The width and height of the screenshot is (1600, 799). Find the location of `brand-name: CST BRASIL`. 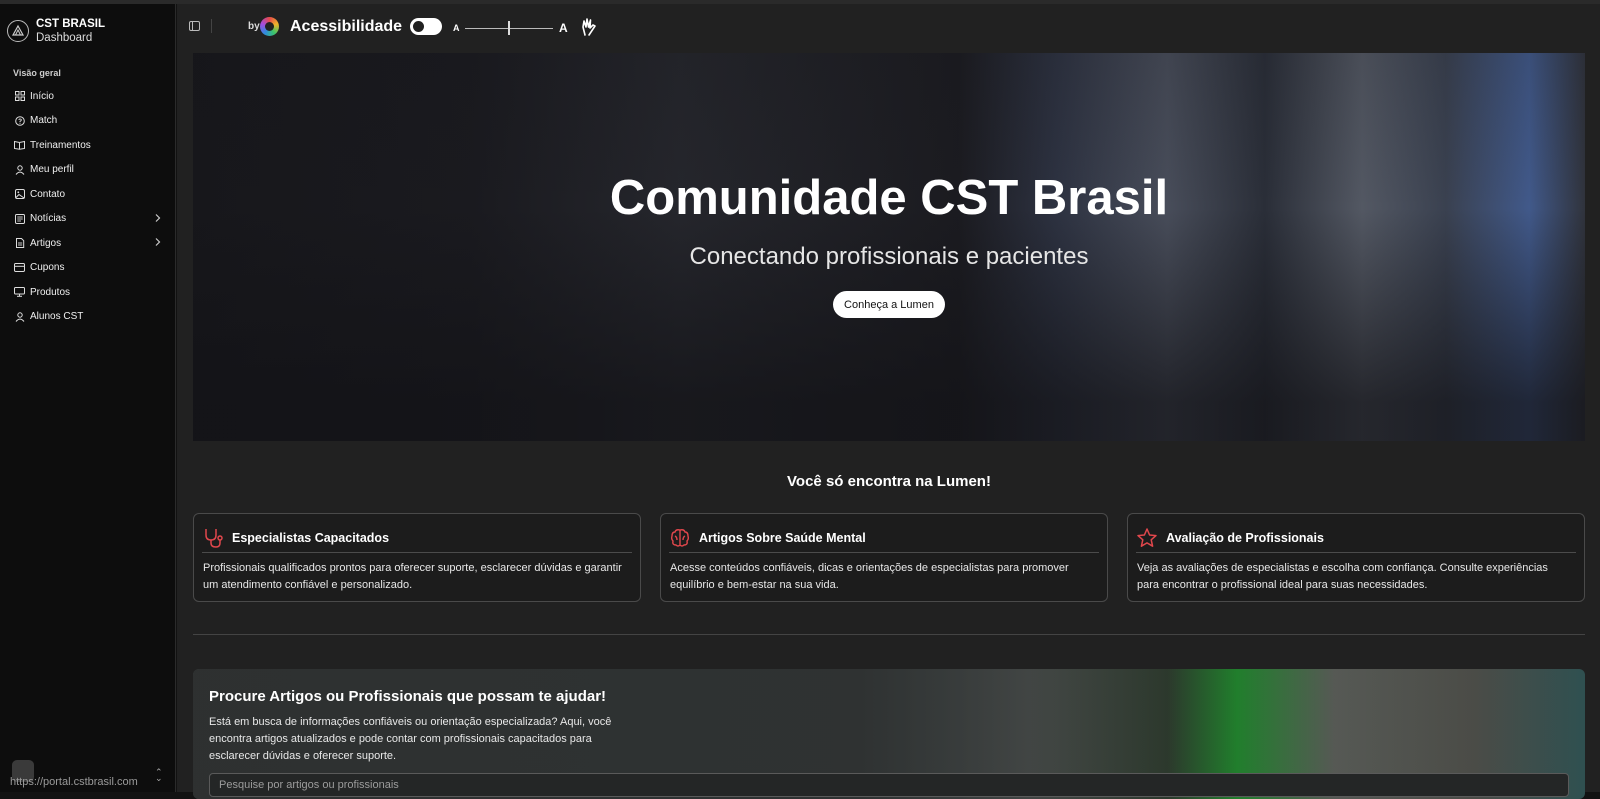

brand-name: CST BRASIL is located at coordinates (70, 24).